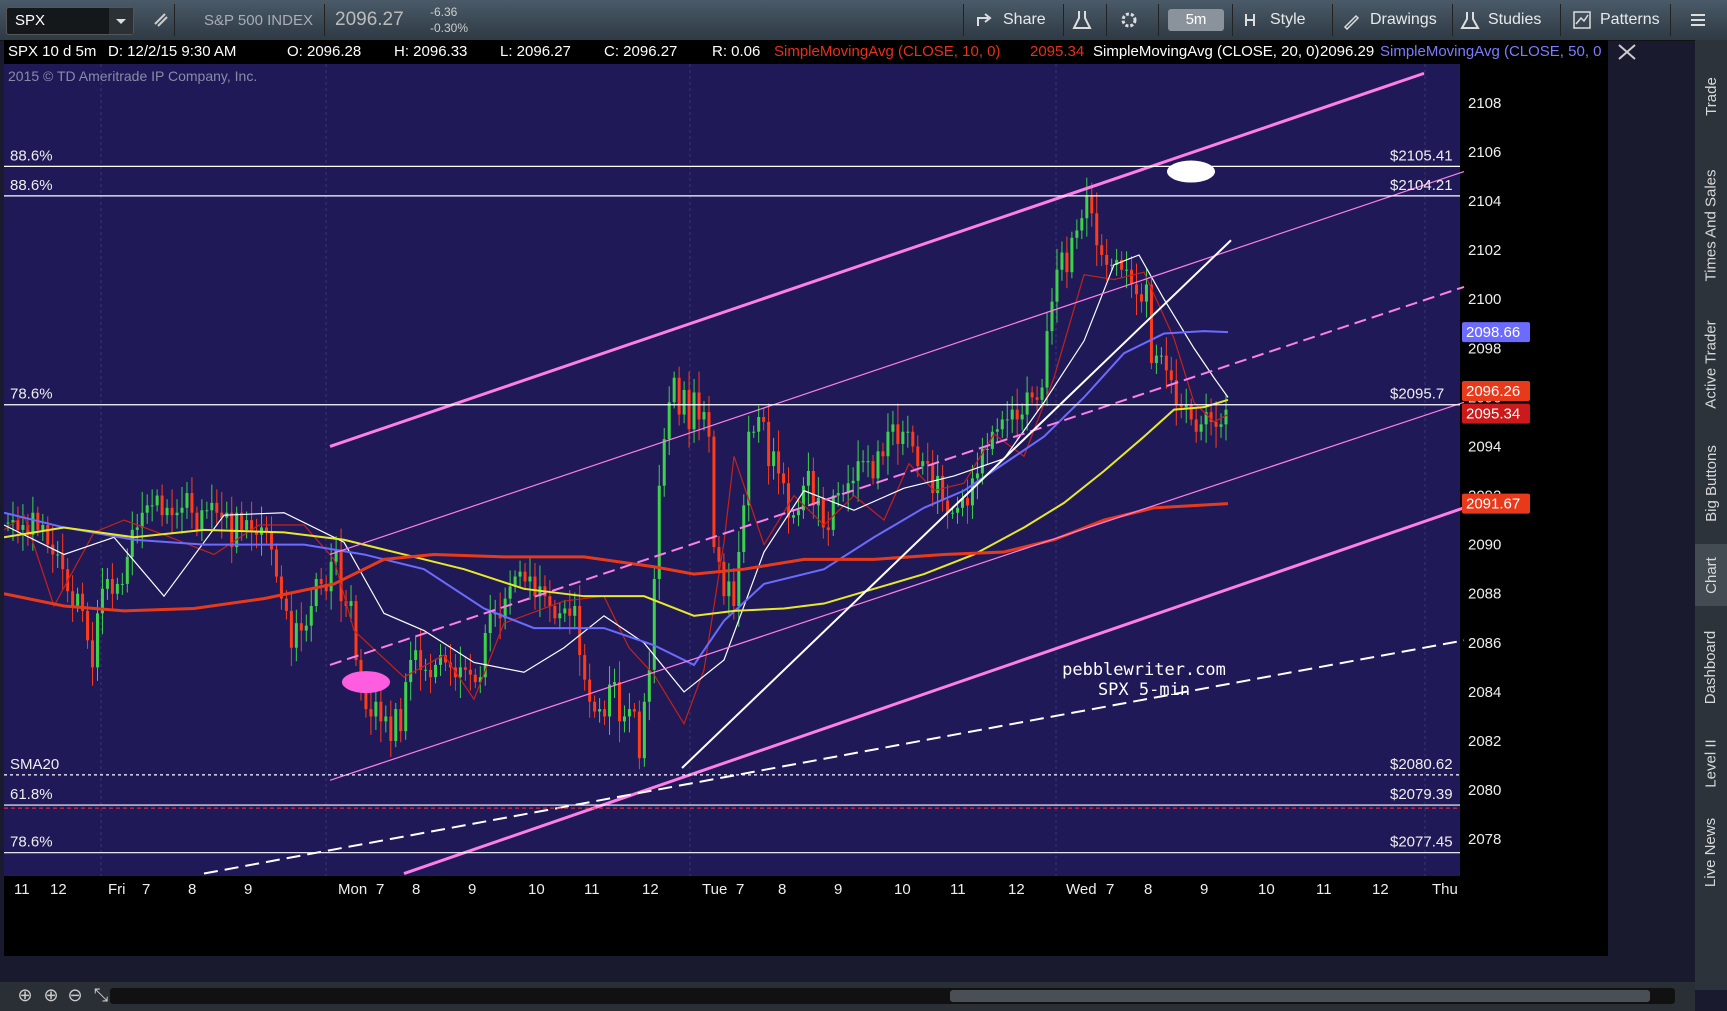 The image size is (1727, 1011). Describe the element at coordinates (121, 21) in the screenshot. I see `chevron-down-icon` at that location.